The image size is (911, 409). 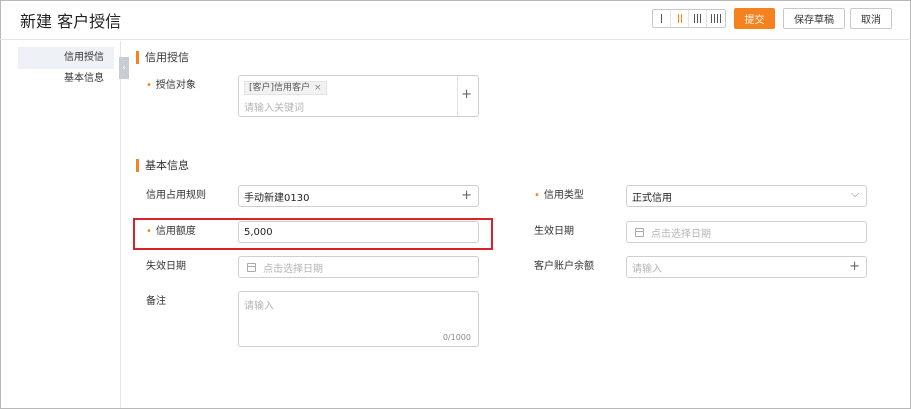 I want to click on credit-type-select: 正式信用 ⌵, so click(x=746, y=196).